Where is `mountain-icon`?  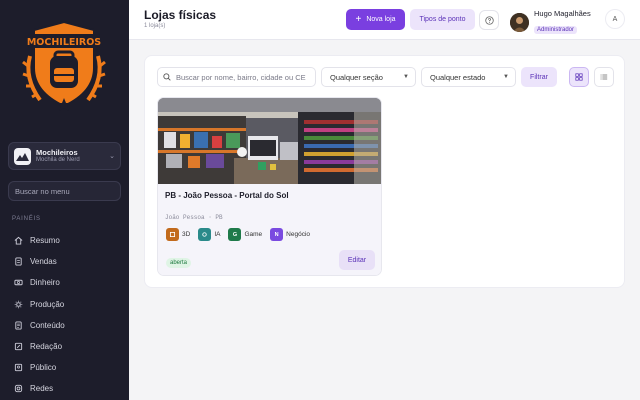
mountain-icon is located at coordinates (22, 156).